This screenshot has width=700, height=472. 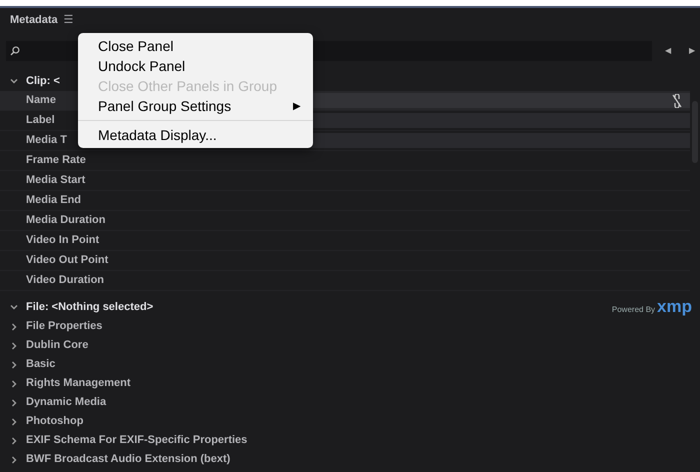 What do you see at coordinates (66, 220) in the screenshot?
I see `metadata-label: Media Duration` at bounding box center [66, 220].